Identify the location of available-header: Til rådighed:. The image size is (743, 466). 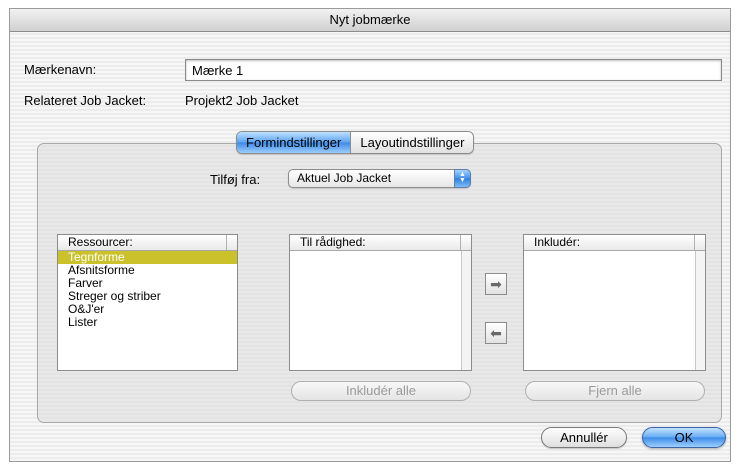
(380, 243).